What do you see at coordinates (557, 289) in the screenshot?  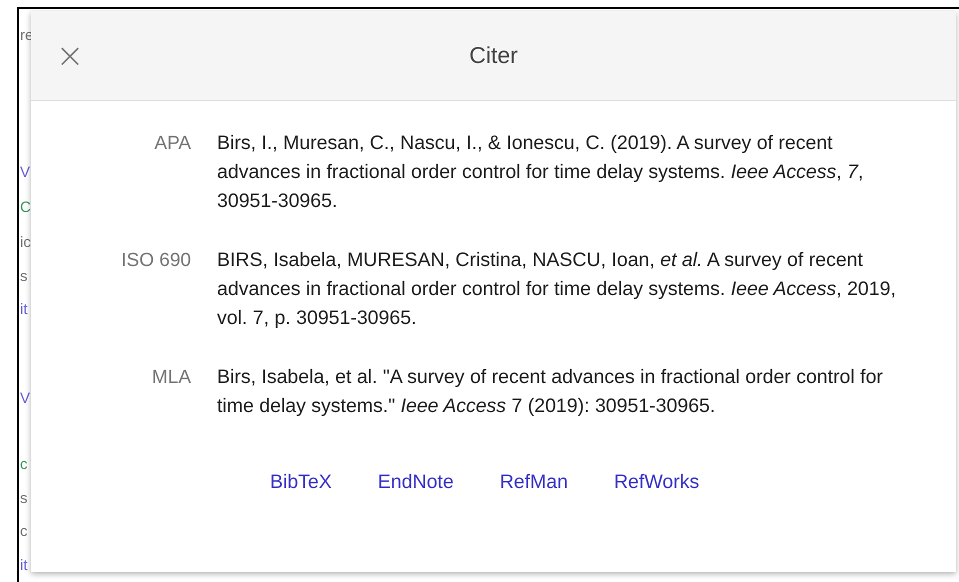 I see `citation-text: BIRS, Isabela, MURESAN, Cristina, NASCU, Ioan, et al. A survey of recent advances in fractional order control for time delay systems. Ieee Access, 2019, vol. 7, p. 30951-30965.` at bounding box center [557, 289].